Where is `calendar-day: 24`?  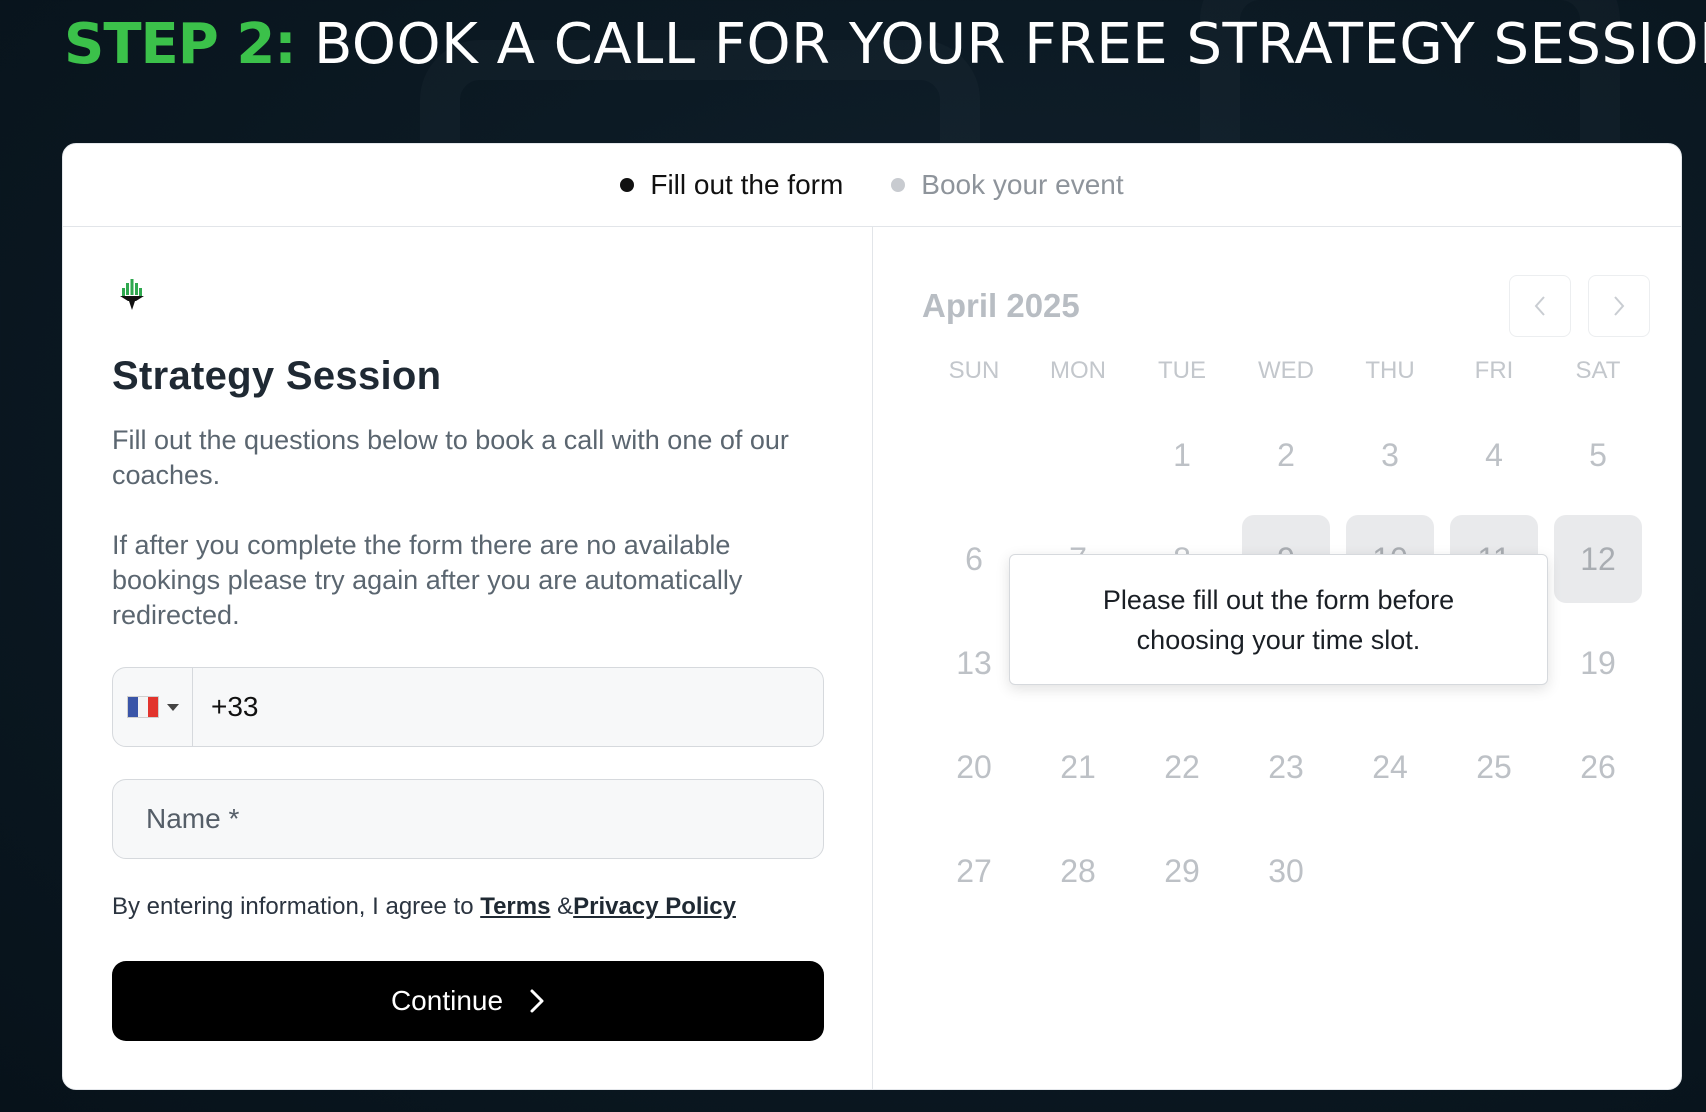 calendar-day: 24 is located at coordinates (1390, 767).